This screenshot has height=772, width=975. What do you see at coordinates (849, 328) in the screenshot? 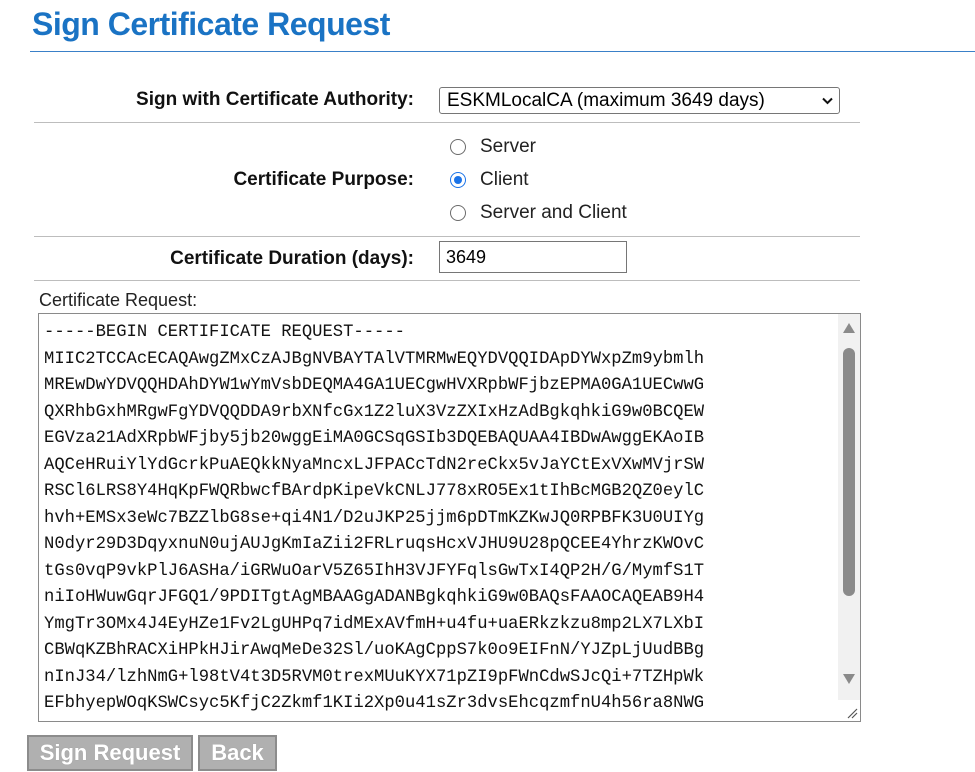
I see `scroll-up-arrow-icon` at bounding box center [849, 328].